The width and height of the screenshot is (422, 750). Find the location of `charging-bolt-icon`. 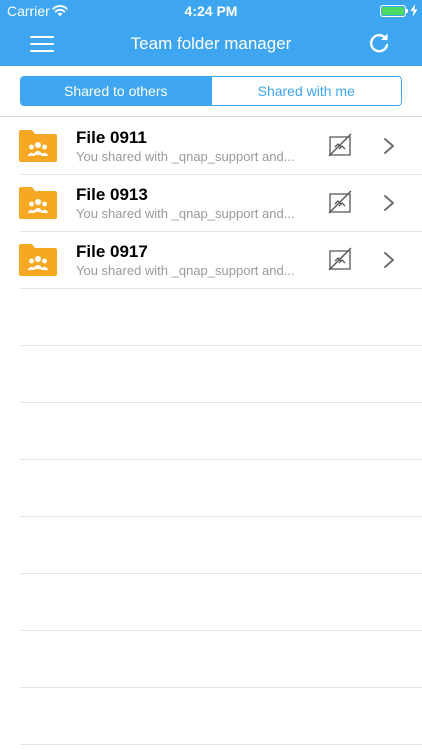

charging-bolt-icon is located at coordinates (414, 10).